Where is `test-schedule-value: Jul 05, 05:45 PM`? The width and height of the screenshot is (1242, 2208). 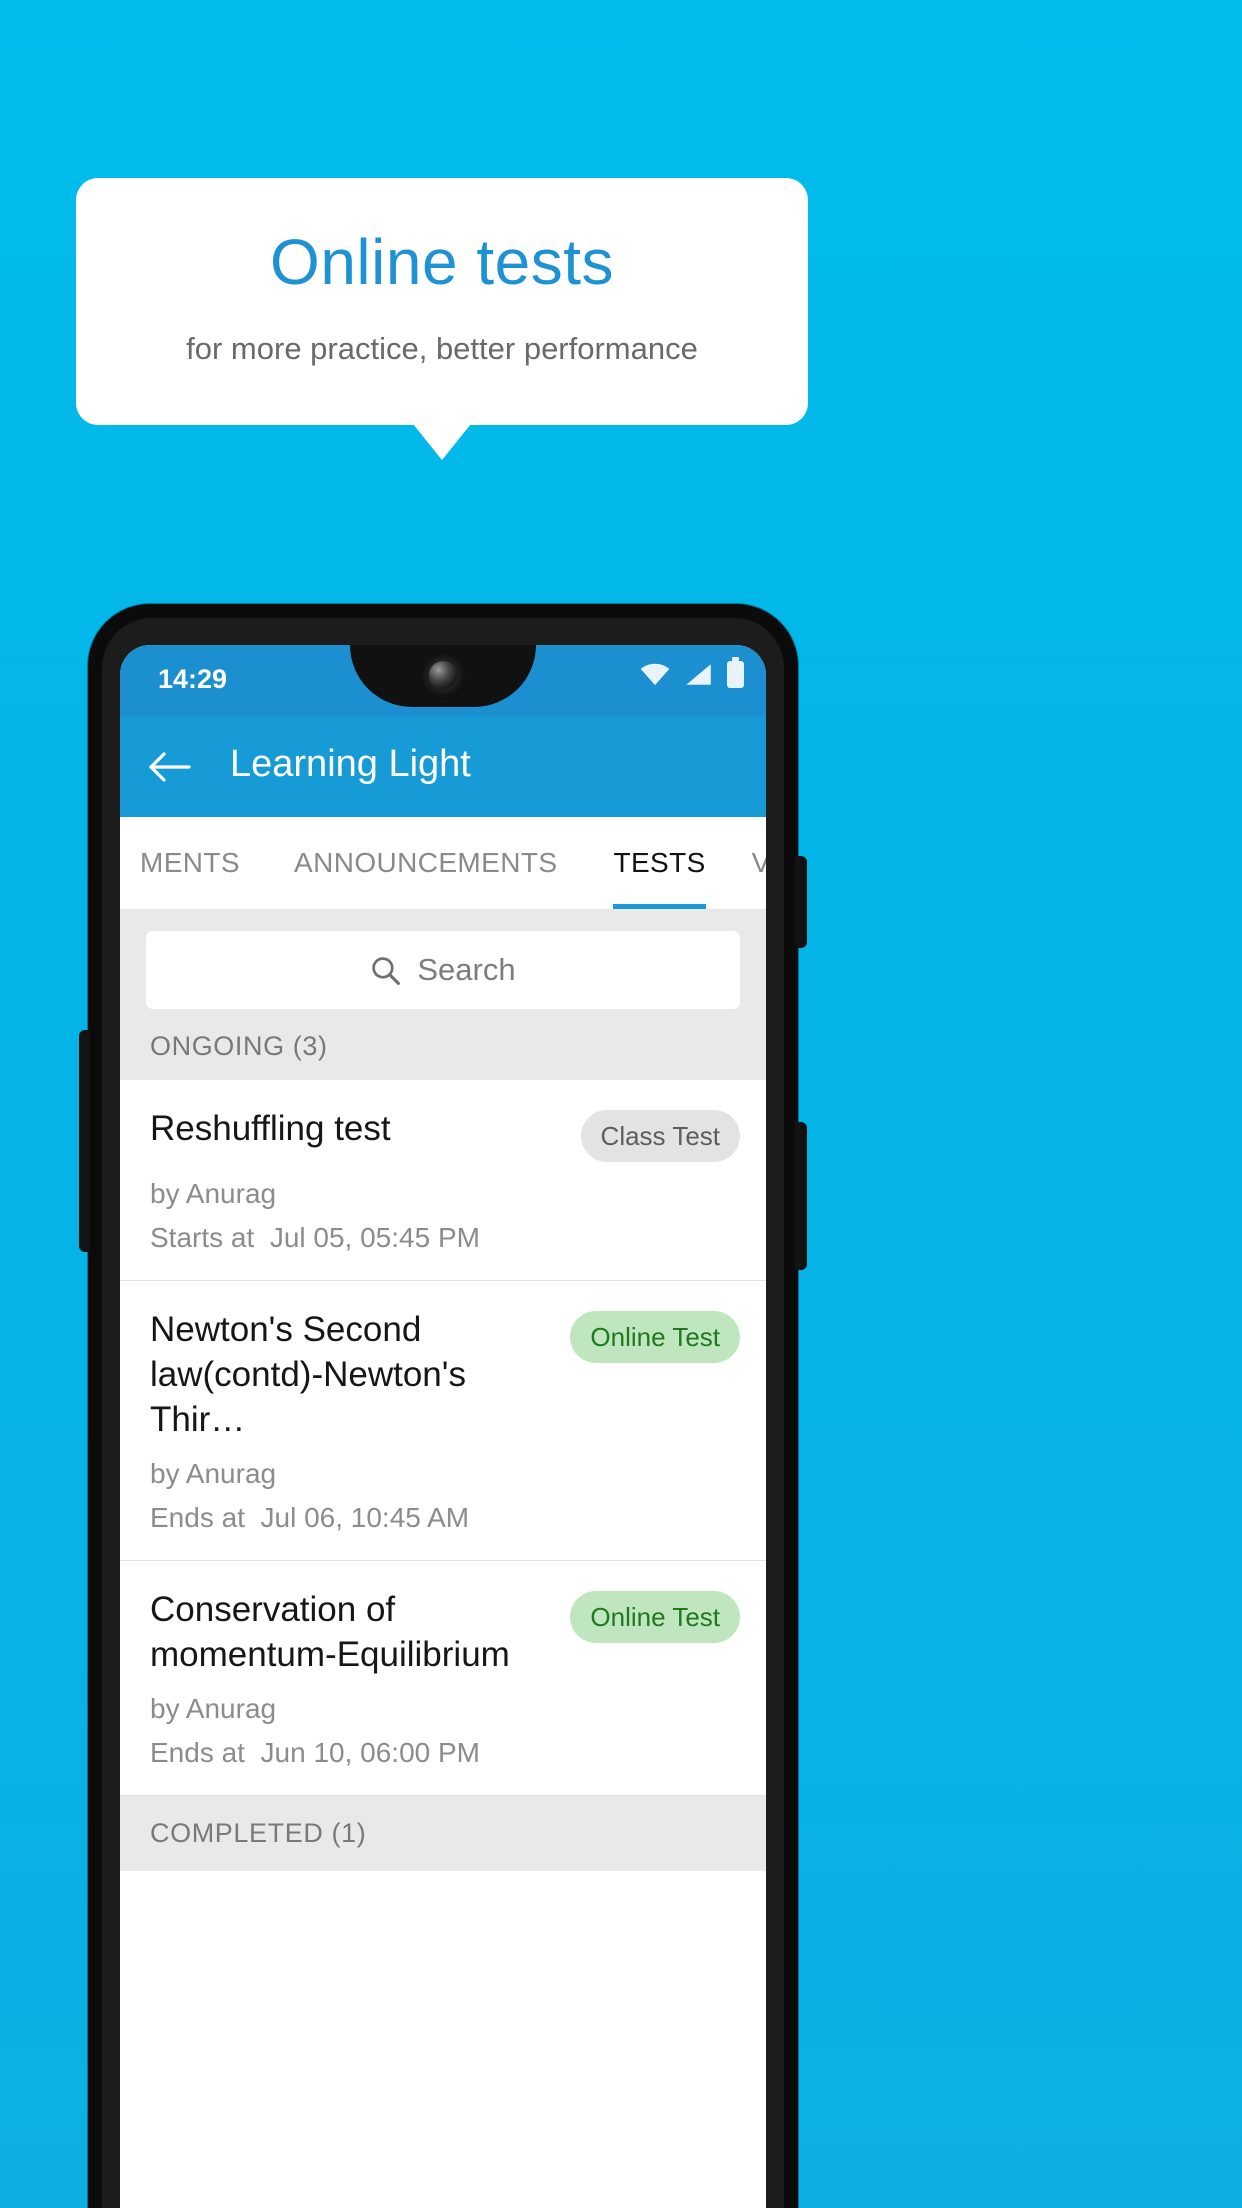 test-schedule-value: Jul 05, 05:45 PM is located at coordinates (374, 1237).